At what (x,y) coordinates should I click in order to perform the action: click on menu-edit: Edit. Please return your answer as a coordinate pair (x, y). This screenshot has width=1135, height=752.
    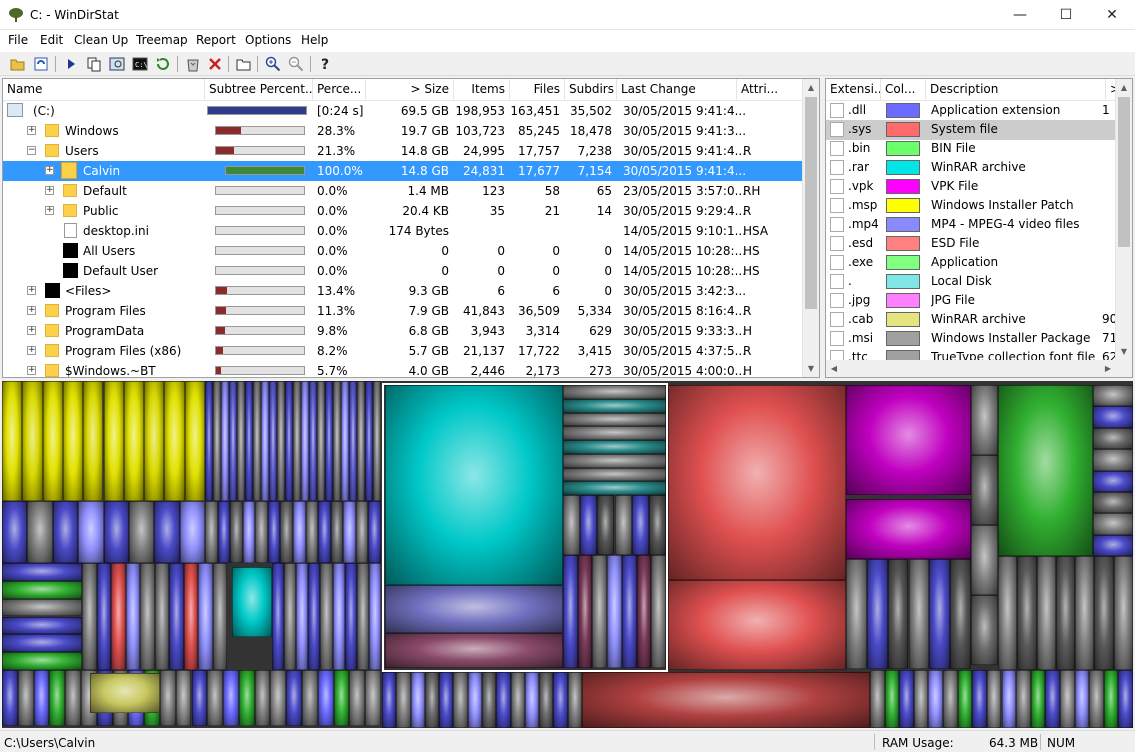
    Looking at the image, I should click on (51, 40).